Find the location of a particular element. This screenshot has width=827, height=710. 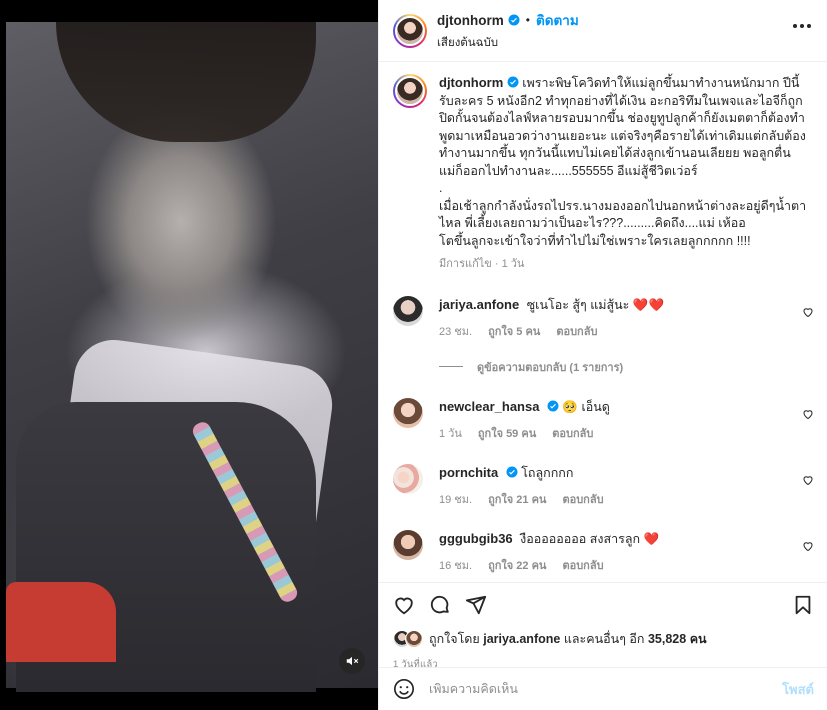

post-comment-button: โพสต์ is located at coordinates (798, 689).